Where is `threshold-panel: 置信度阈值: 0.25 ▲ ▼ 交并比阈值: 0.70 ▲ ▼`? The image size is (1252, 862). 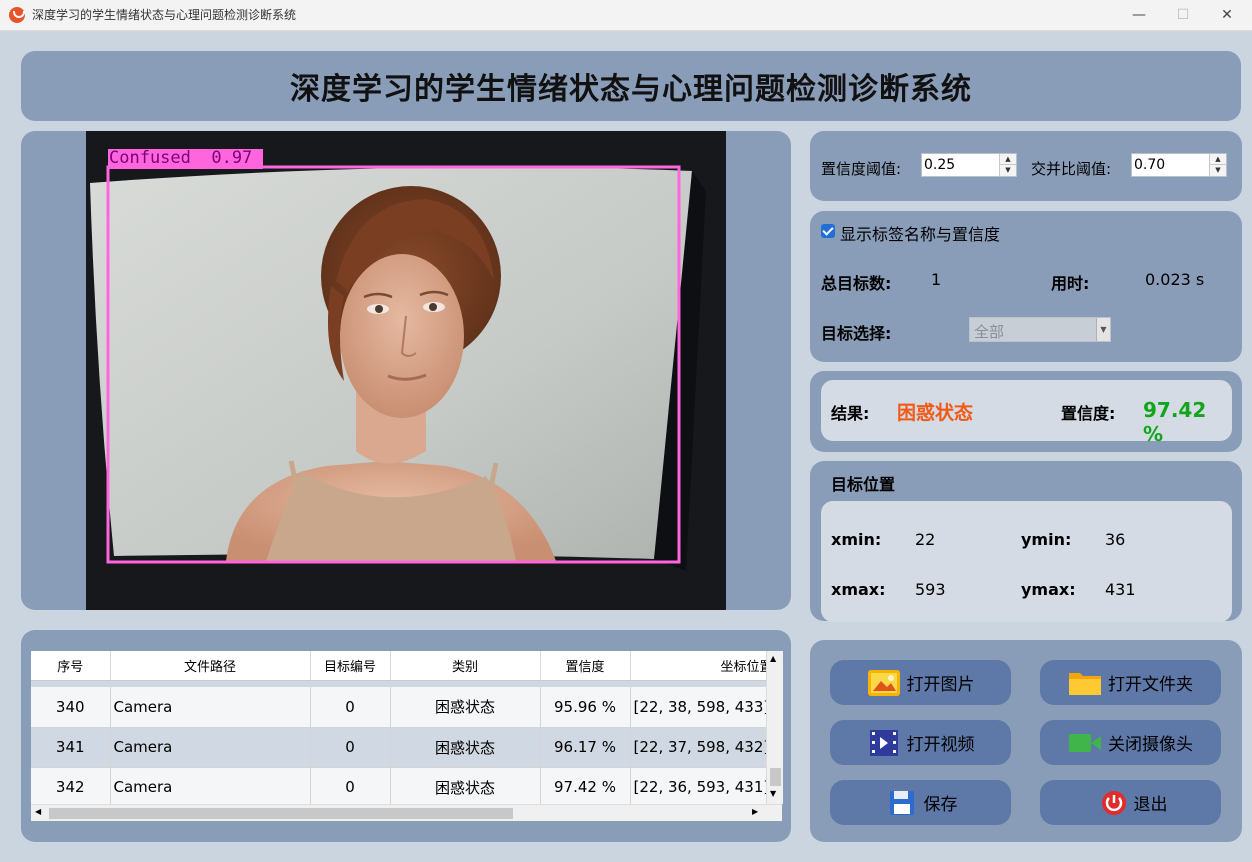 threshold-panel: 置信度阈值: 0.25 ▲ ▼ 交并比阈值: 0.70 ▲ ▼ is located at coordinates (1026, 166).